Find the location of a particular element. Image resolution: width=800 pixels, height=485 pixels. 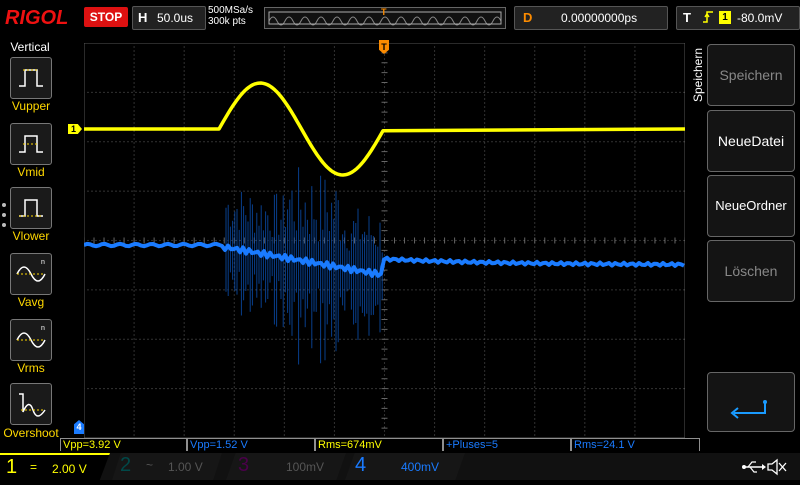

vrms-button: n is located at coordinates (31, 340).